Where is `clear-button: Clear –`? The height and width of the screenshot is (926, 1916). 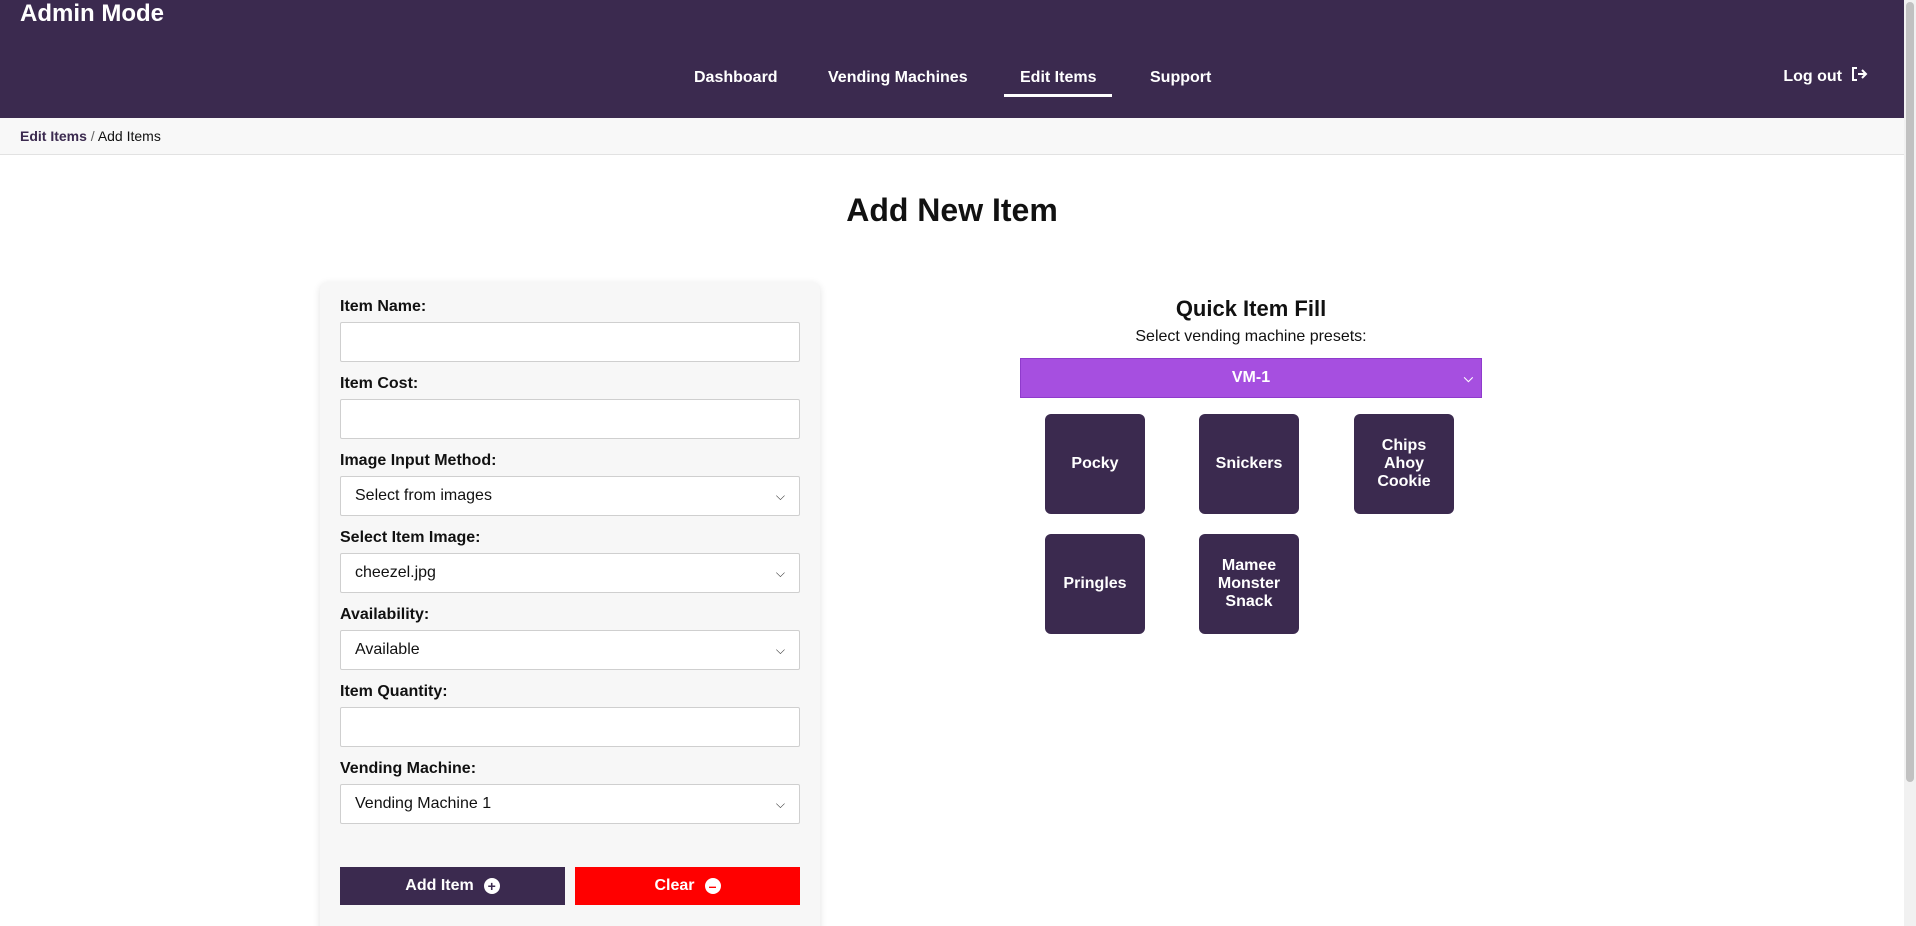
clear-button: Clear – is located at coordinates (687, 886).